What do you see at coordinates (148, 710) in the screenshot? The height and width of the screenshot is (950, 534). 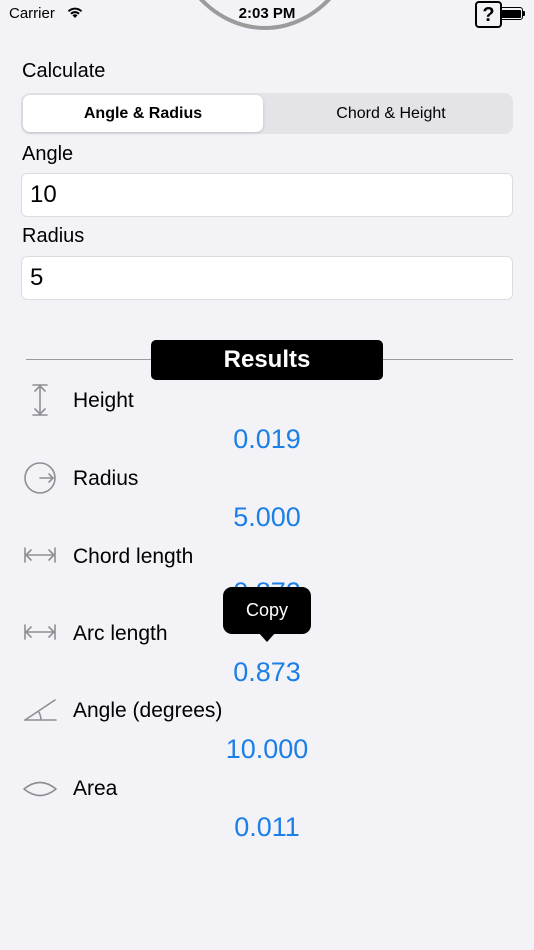 I see `angle-degrees-label: Angle (degrees)` at bounding box center [148, 710].